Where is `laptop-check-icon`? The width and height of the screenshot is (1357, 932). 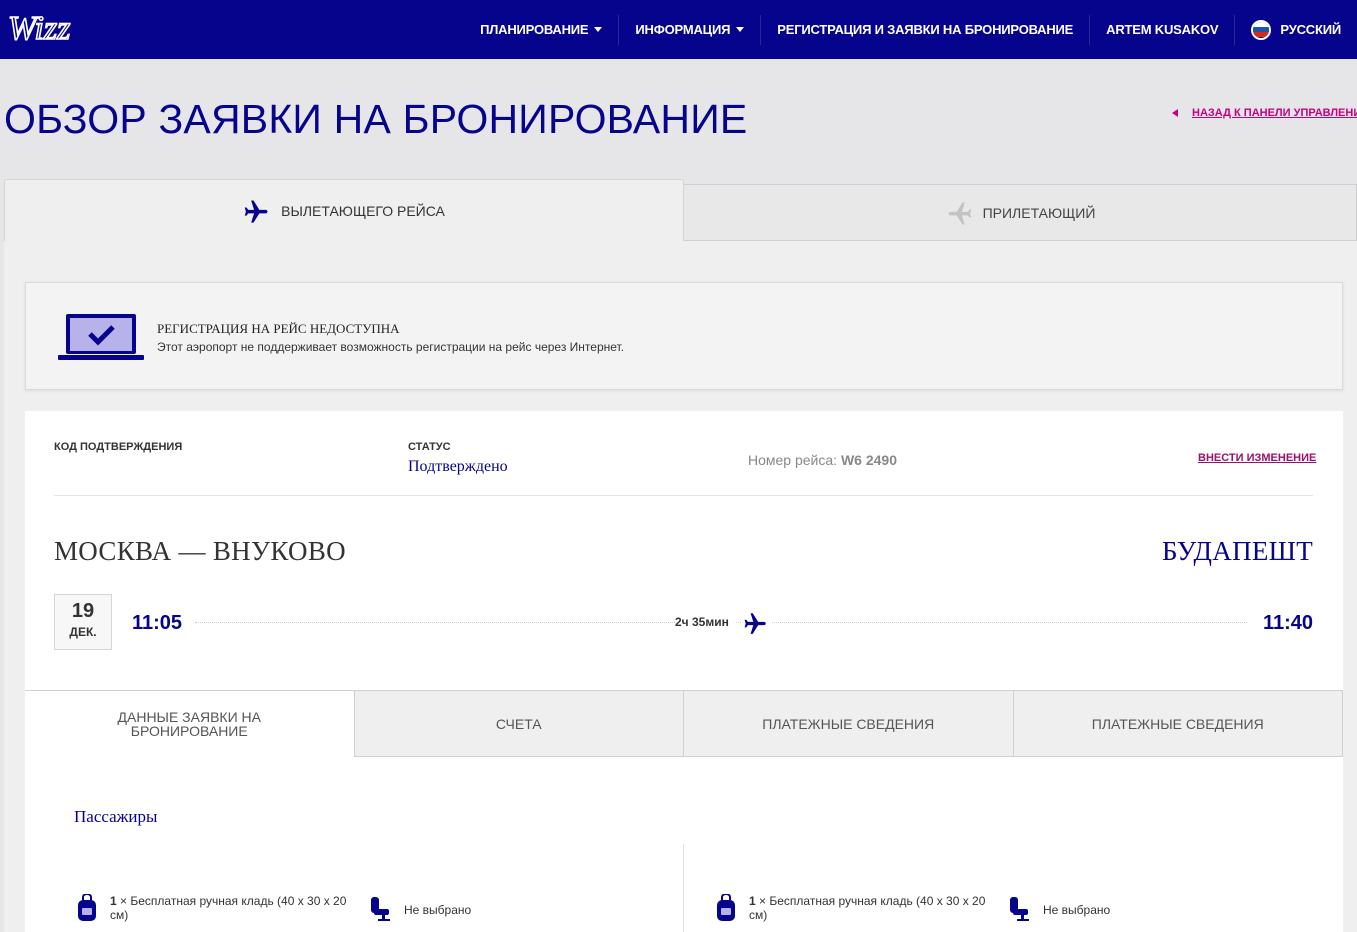 laptop-check-icon is located at coordinates (101, 337).